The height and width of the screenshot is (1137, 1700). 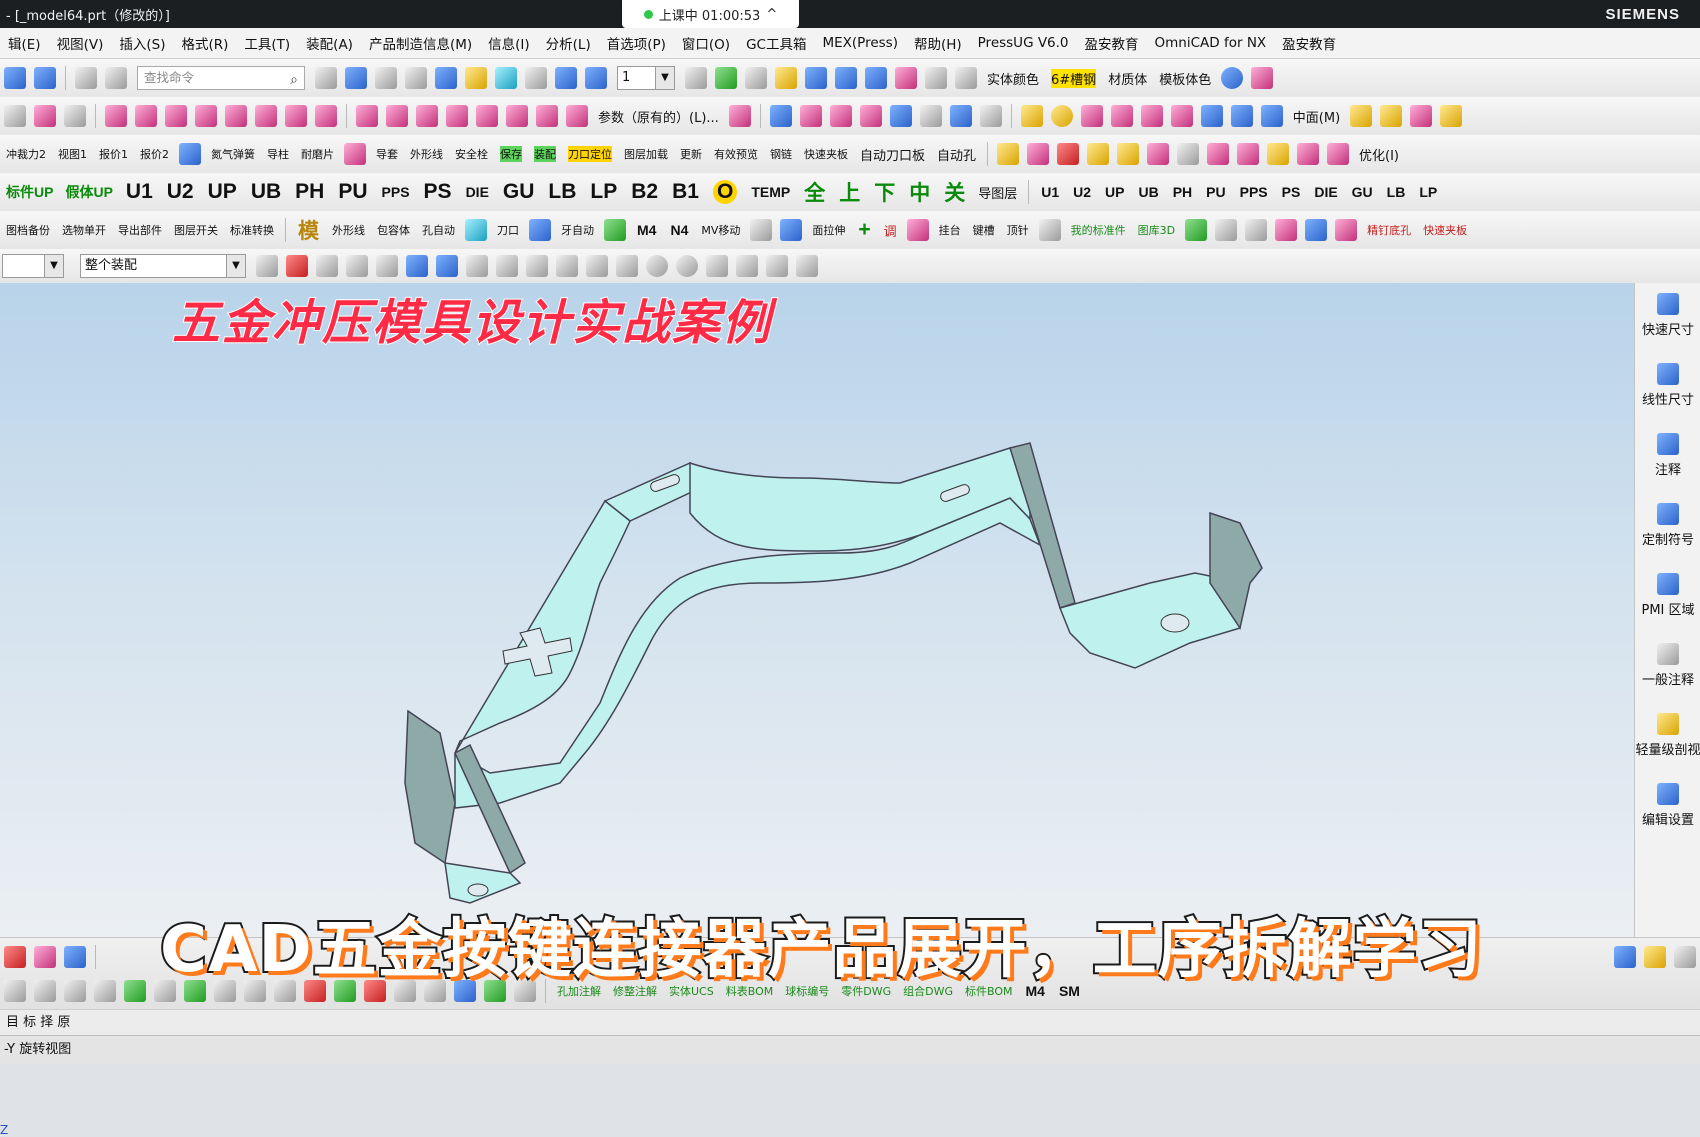 I want to click on small-lb-button: LB, so click(x=1396, y=192).